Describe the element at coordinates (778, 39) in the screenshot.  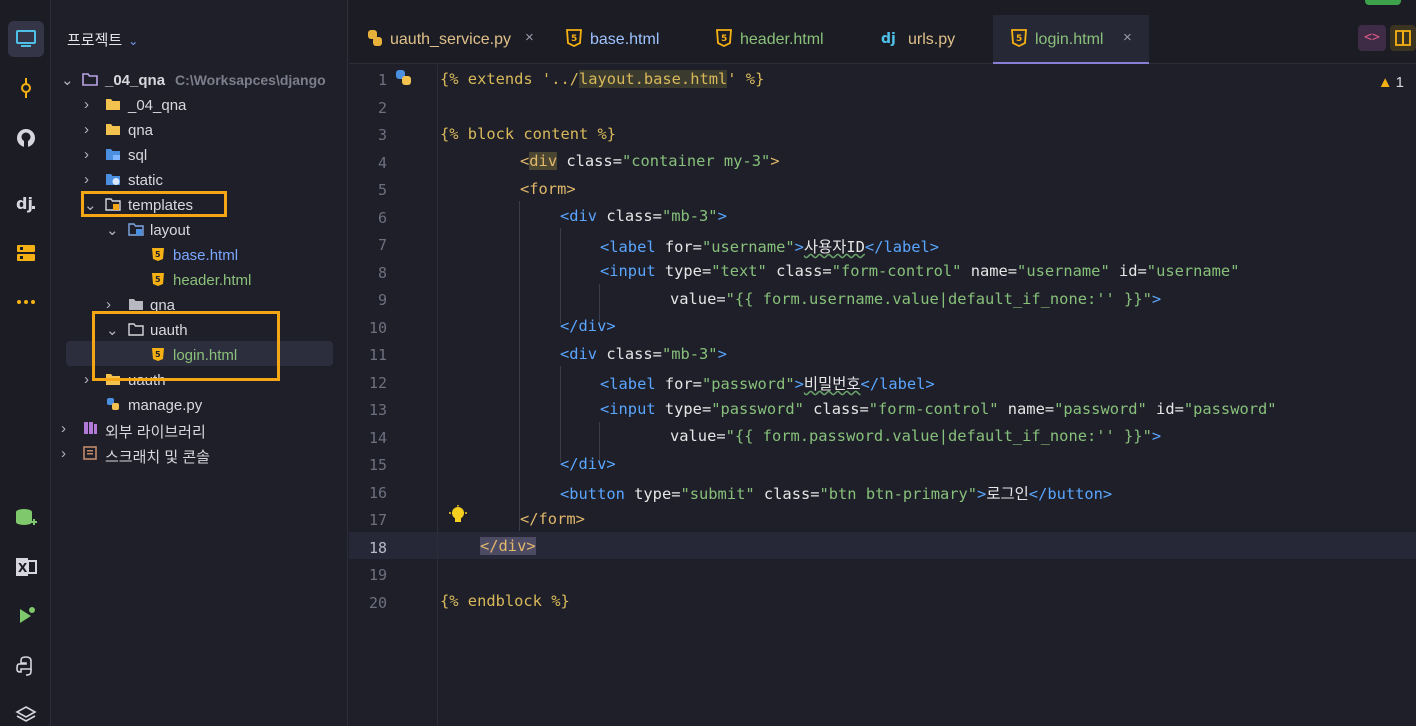
I see `tab-header-html: 5 header.html` at that location.